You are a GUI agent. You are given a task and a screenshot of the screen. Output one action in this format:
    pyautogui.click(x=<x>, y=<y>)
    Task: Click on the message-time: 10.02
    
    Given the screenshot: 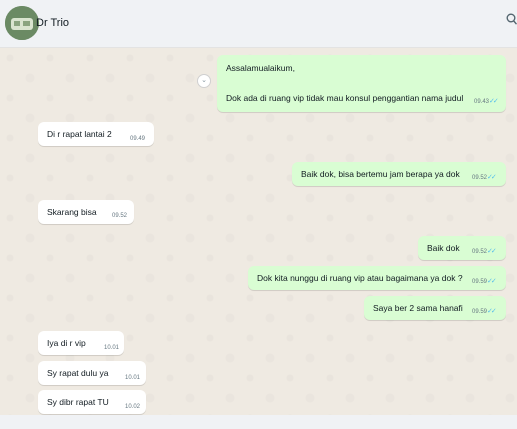 What is the action you would take?
    pyautogui.click(x=133, y=407)
    